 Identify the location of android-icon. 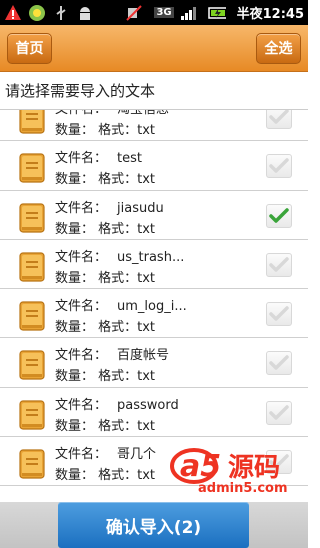
(85, 13).